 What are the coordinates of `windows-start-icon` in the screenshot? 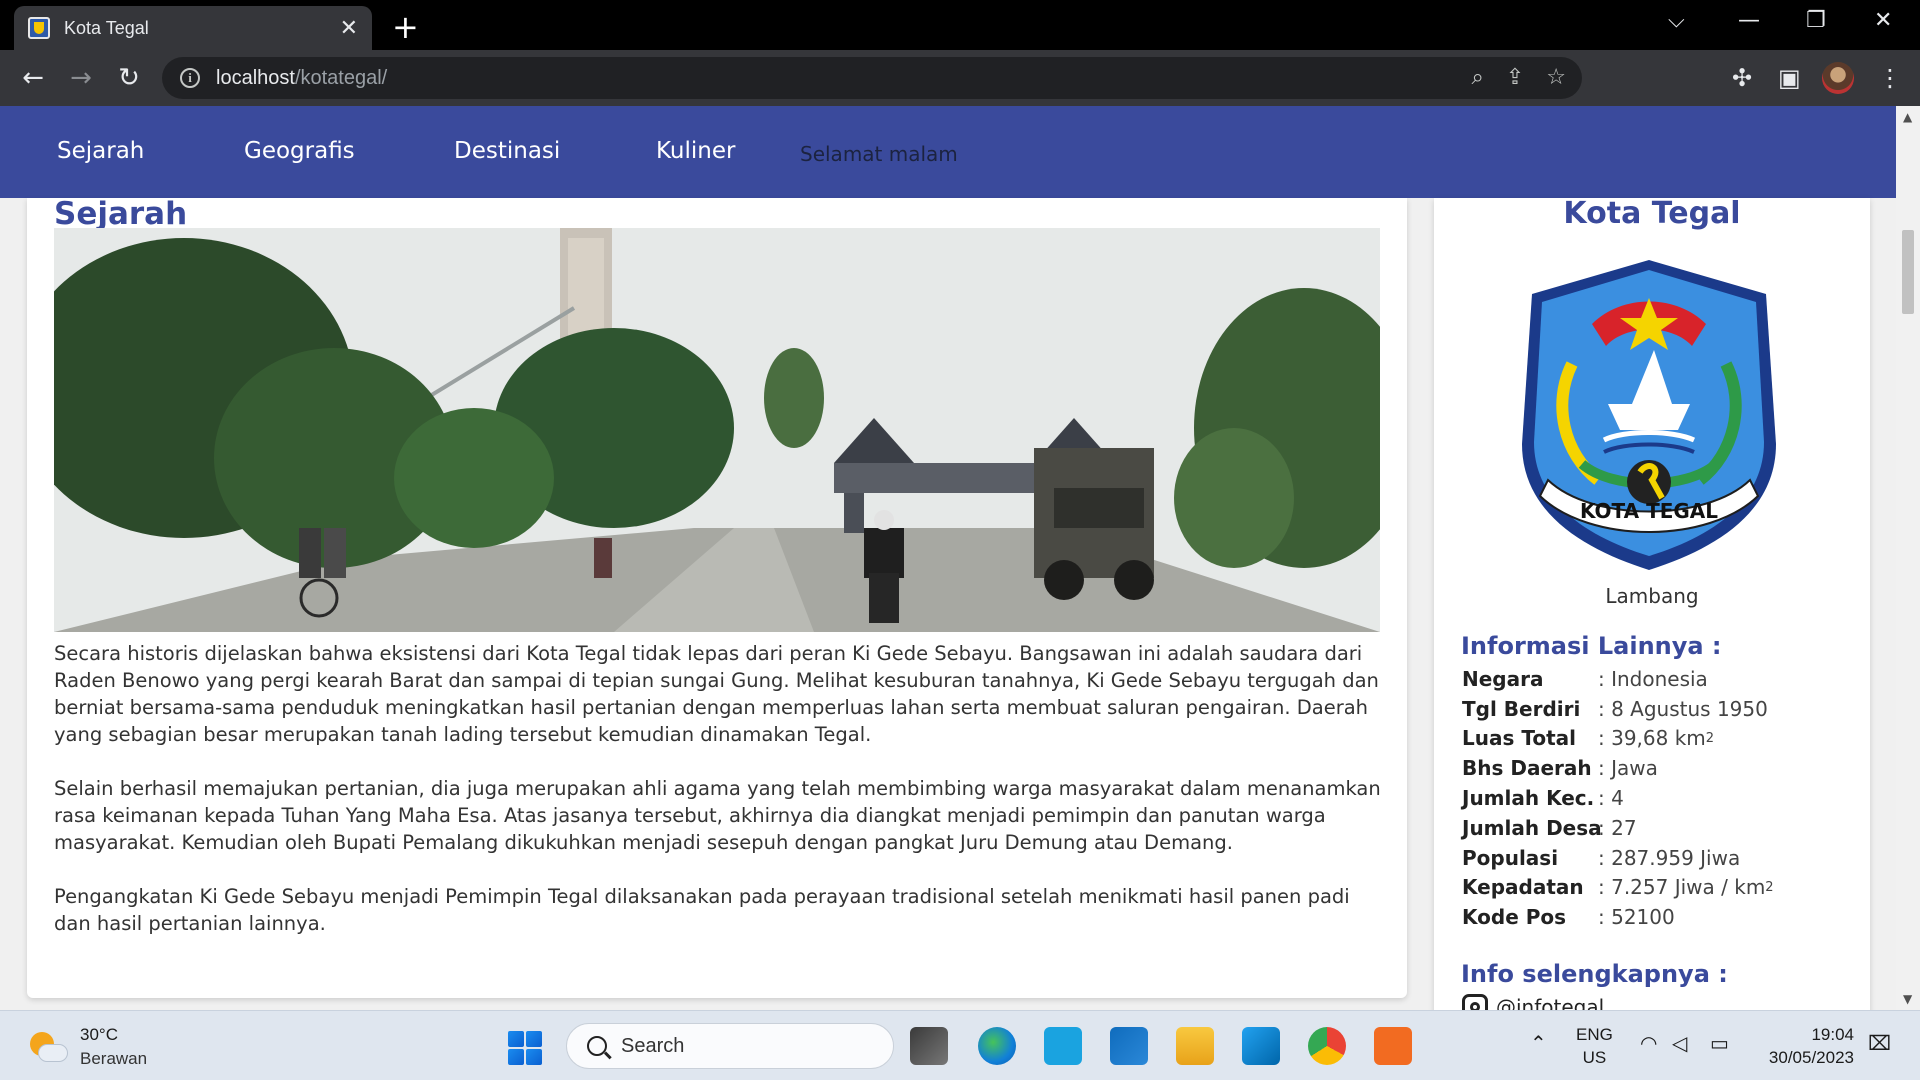 It's located at (525, 1048).